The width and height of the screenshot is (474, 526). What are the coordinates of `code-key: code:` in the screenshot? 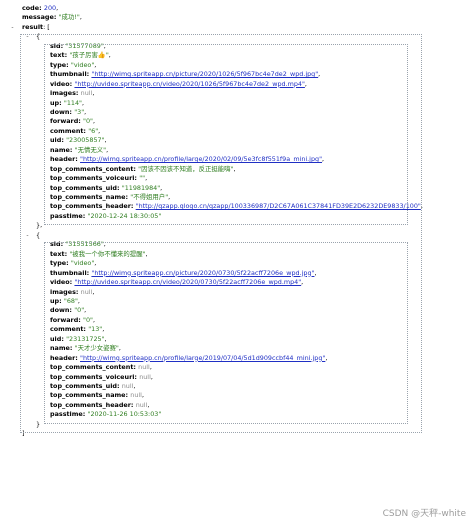 It's located at (33, 8).